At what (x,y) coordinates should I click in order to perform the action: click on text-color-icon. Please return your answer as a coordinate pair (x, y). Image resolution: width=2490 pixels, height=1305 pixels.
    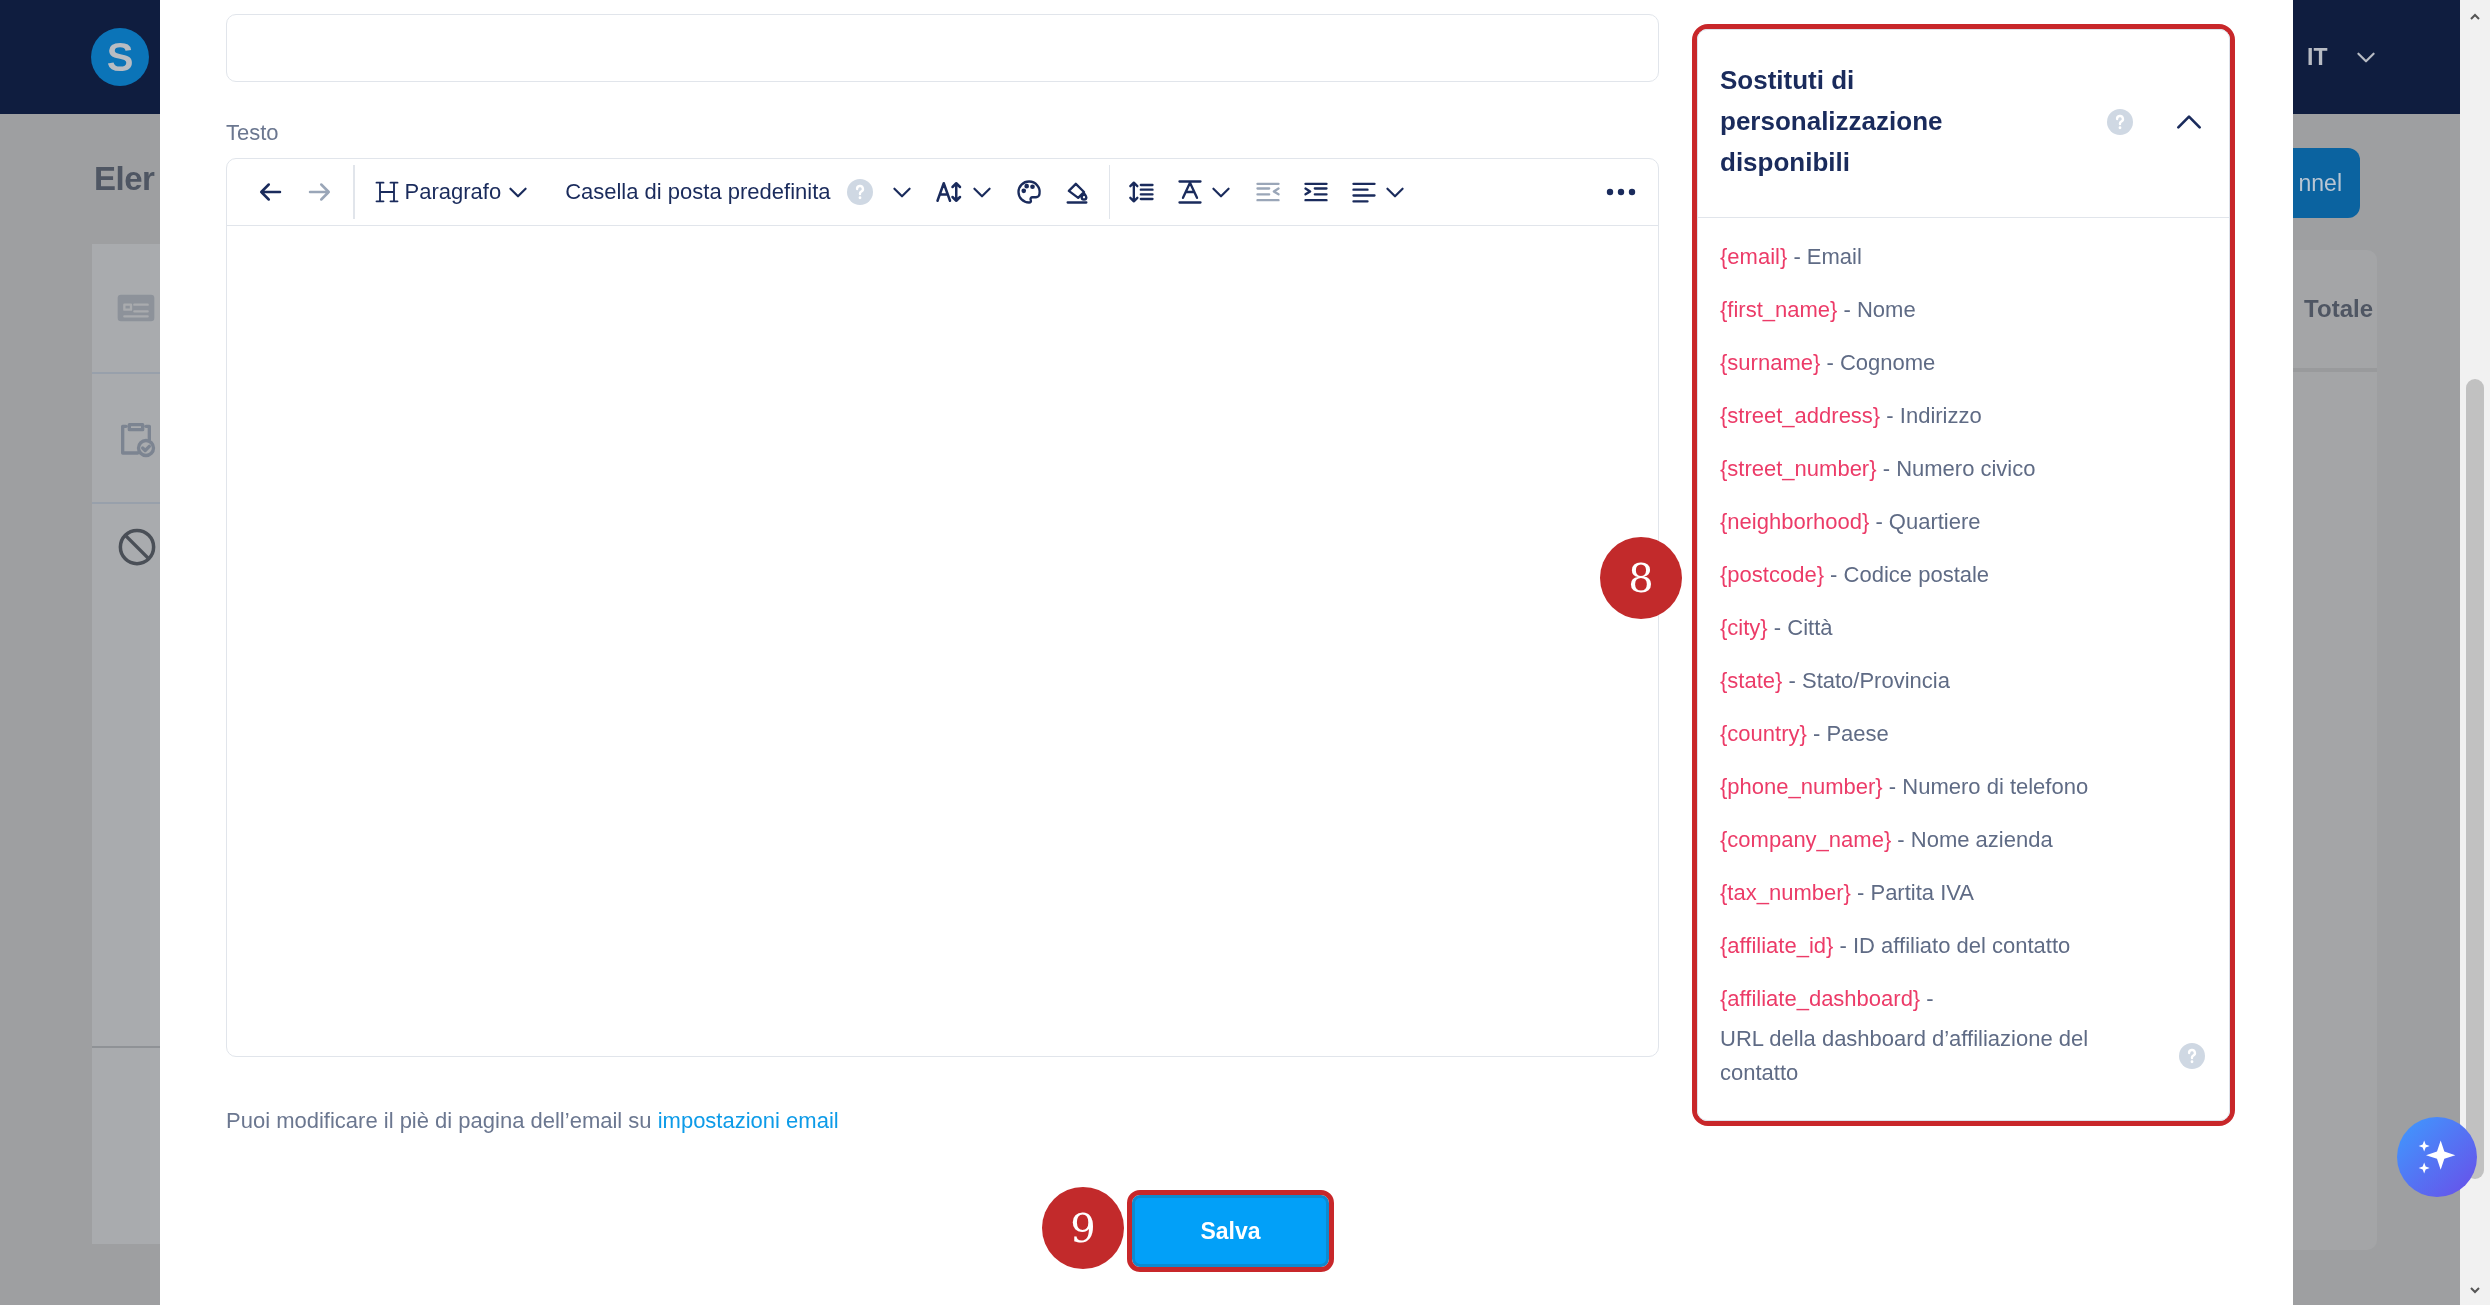
    Looking at the image, I should click on (1190, 192).